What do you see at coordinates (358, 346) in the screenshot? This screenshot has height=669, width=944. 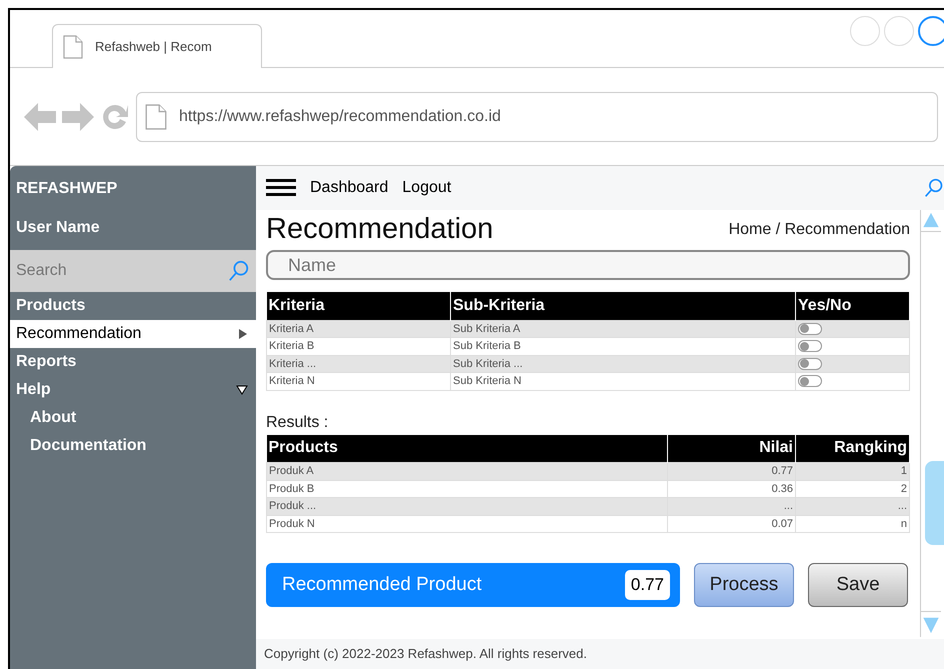 I see `table-cell: Kriteria B` at bounding box center [358, 346].